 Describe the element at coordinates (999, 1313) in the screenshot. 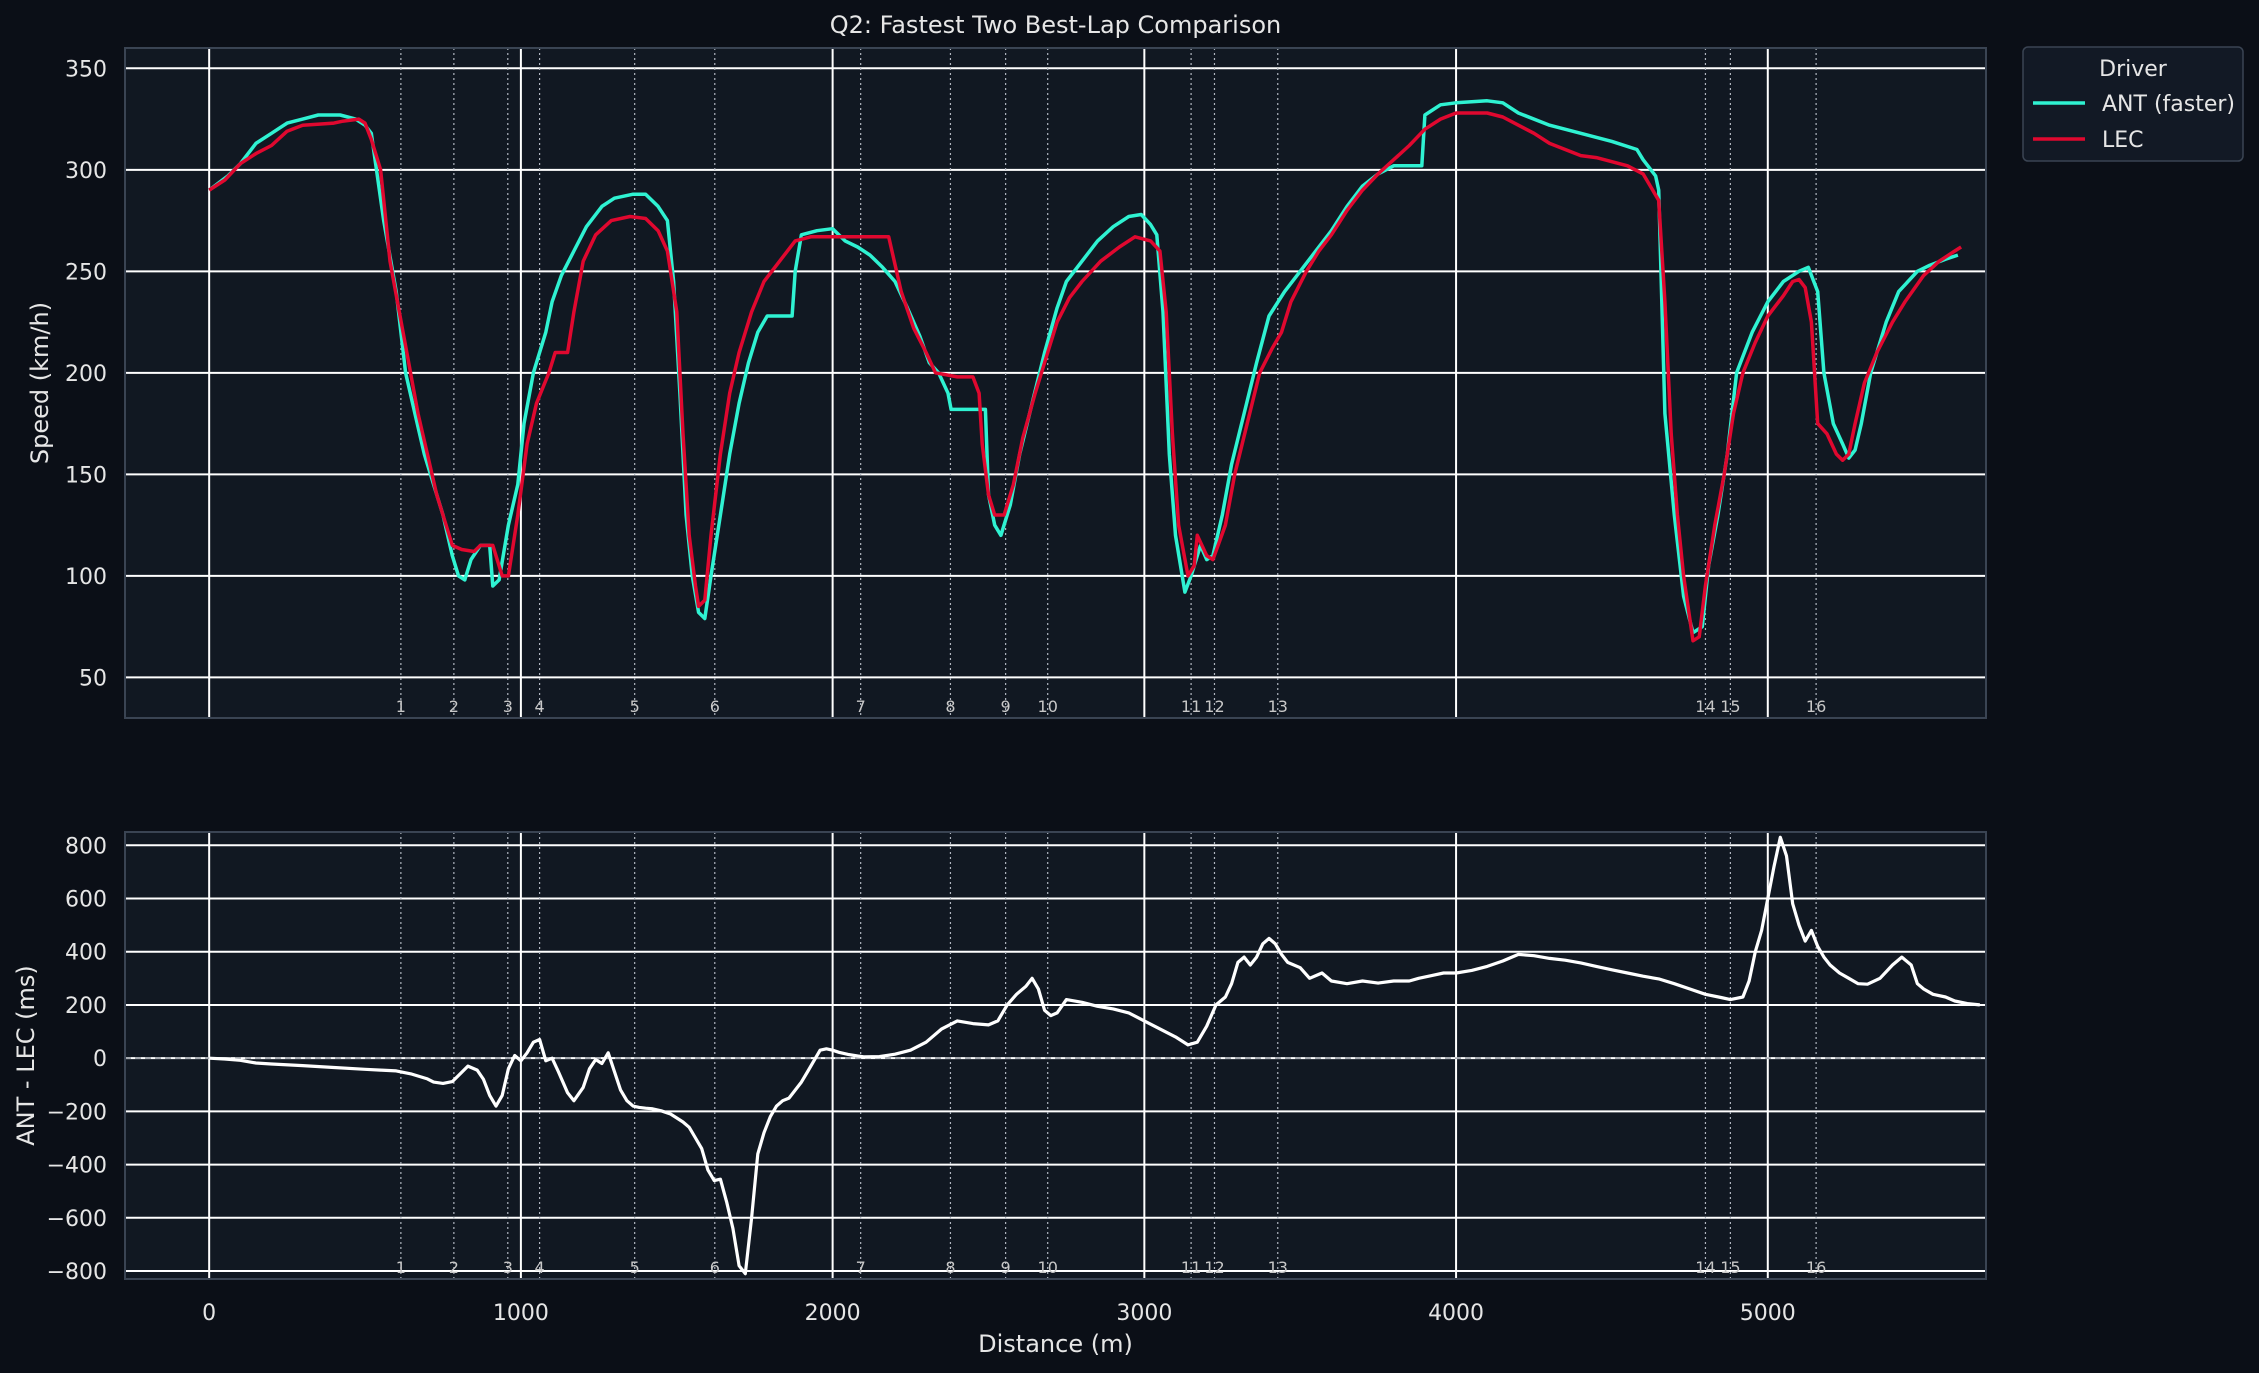

I see `x-ticks: 0 1000 2000 3000 4000 5000` at that location.